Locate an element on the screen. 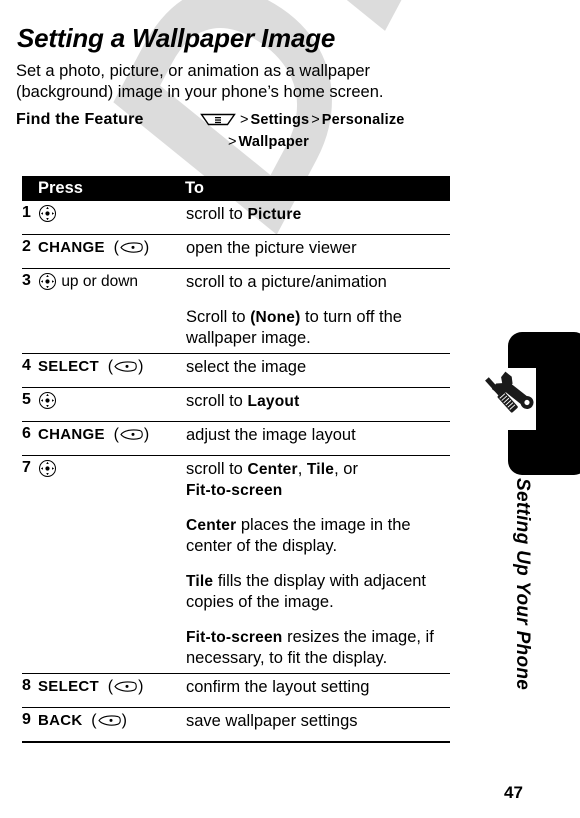 The image size is (580, 818). step-number: 5 is located at coordinates (26, 399).